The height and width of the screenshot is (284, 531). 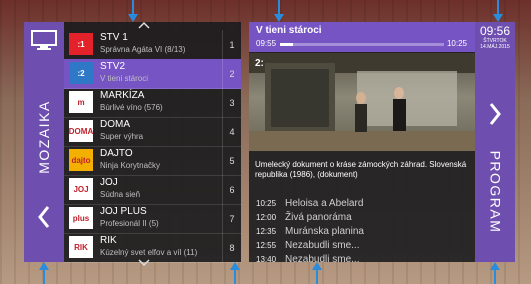 What do you see at coordinates (122, 95) in the screenshot?
I see `channel-name: MARKÍZA` at bounding box center [122, 95].